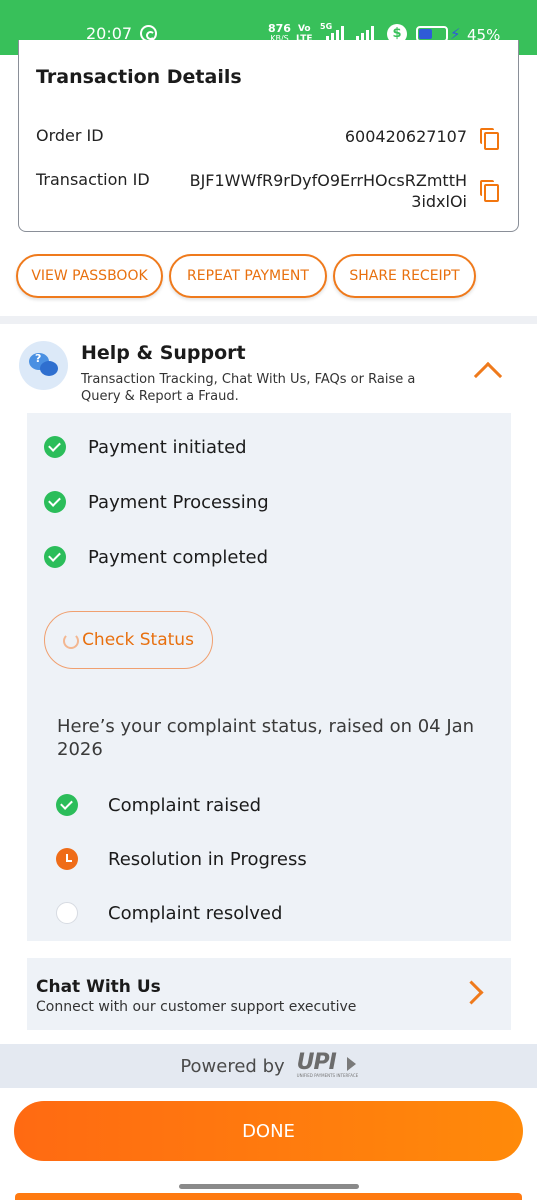 Image resolution: width=537 pixels, height=1200 pixels. What do you see at coordinates (489, 191) in the screenshot?
I see `copy-transaction-id-icon` at bounding box center [489, 191].